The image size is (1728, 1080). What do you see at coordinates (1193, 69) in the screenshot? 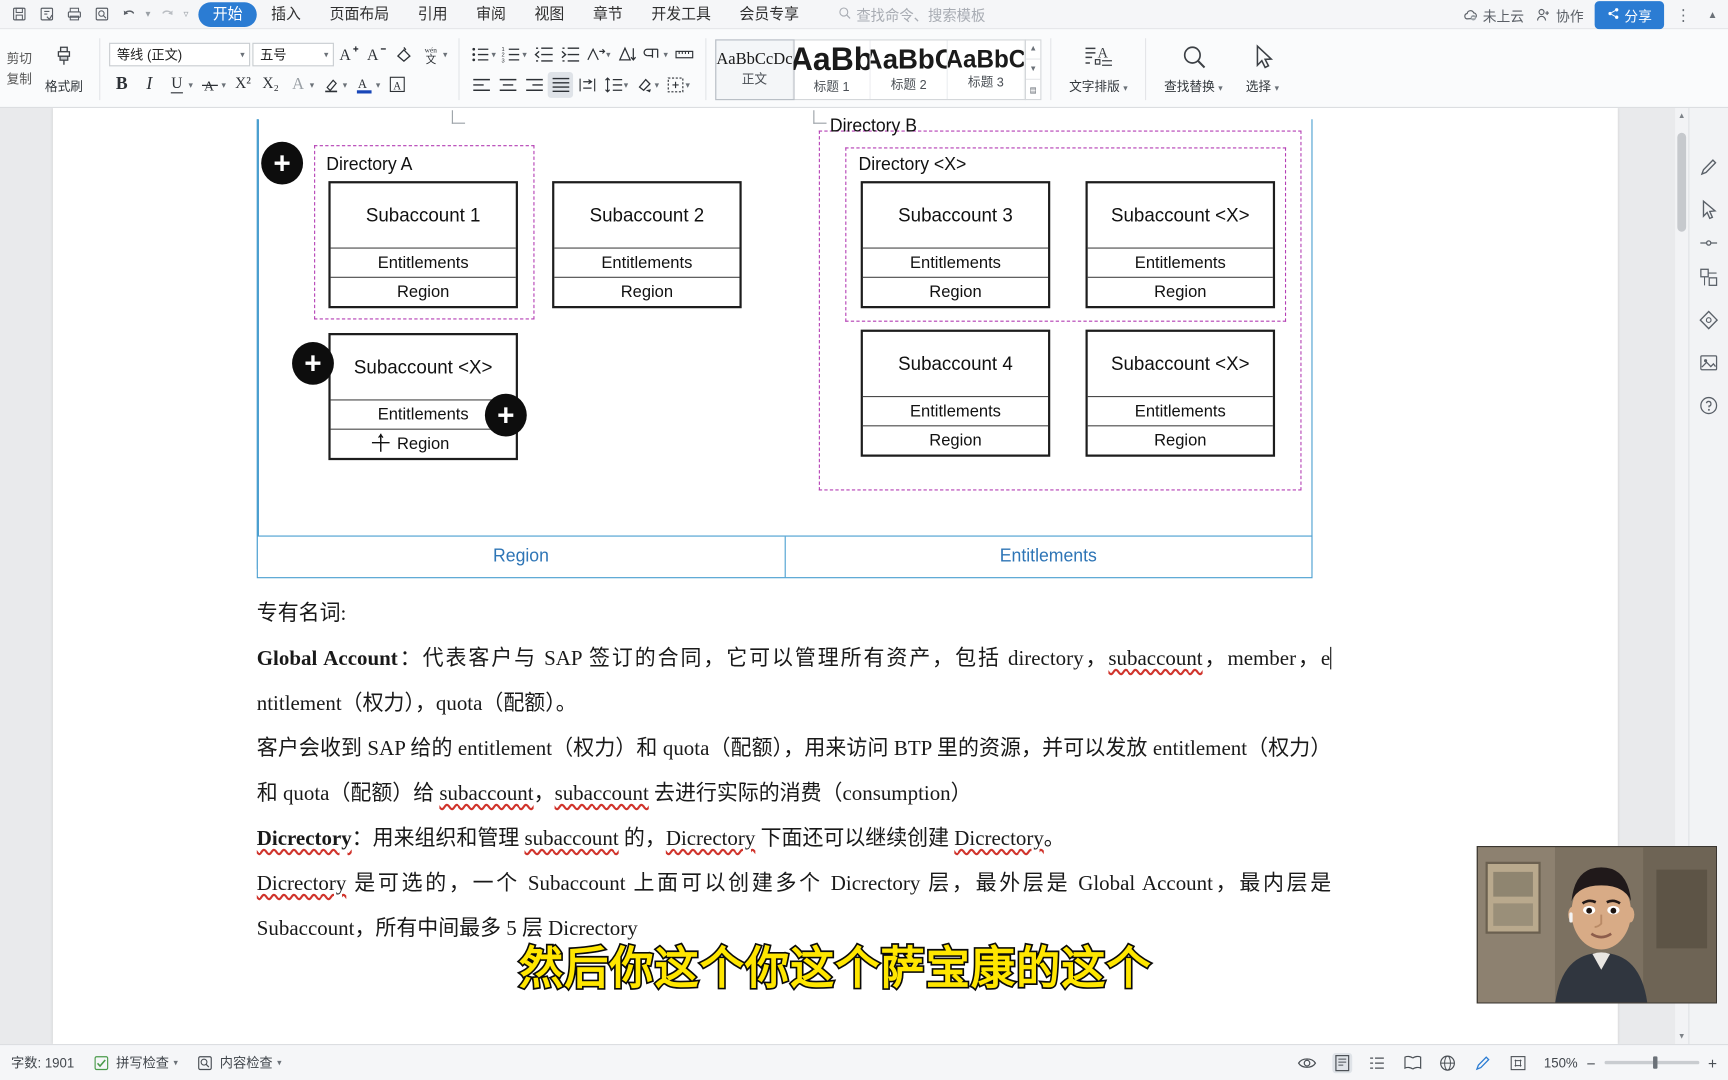
I see `find-replace-button: 查找替换 ▾` at bounding box center [1193, 69].